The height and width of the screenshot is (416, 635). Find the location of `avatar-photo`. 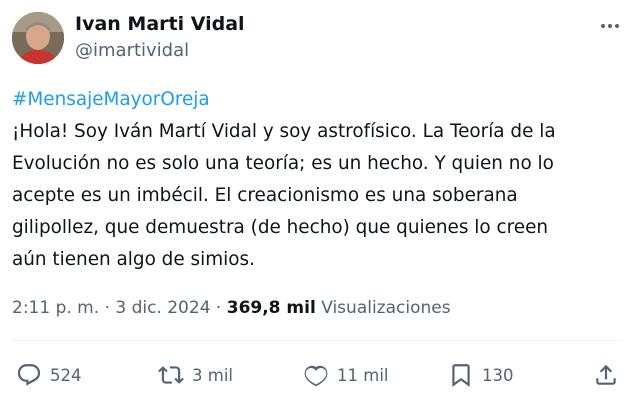

avatar-photo is located at coordinates (38, 38).